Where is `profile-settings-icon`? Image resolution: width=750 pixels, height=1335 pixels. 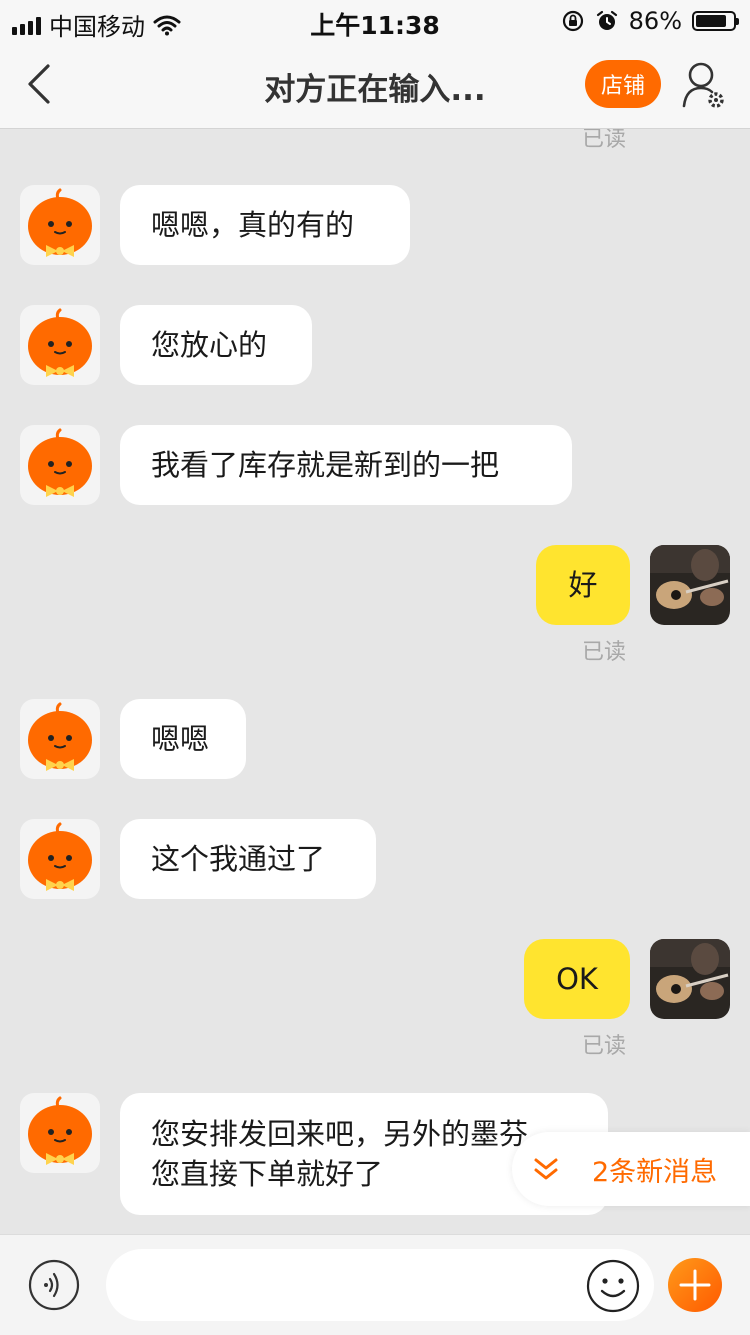 profile-settings-icon is located at coordinates (703, 85).